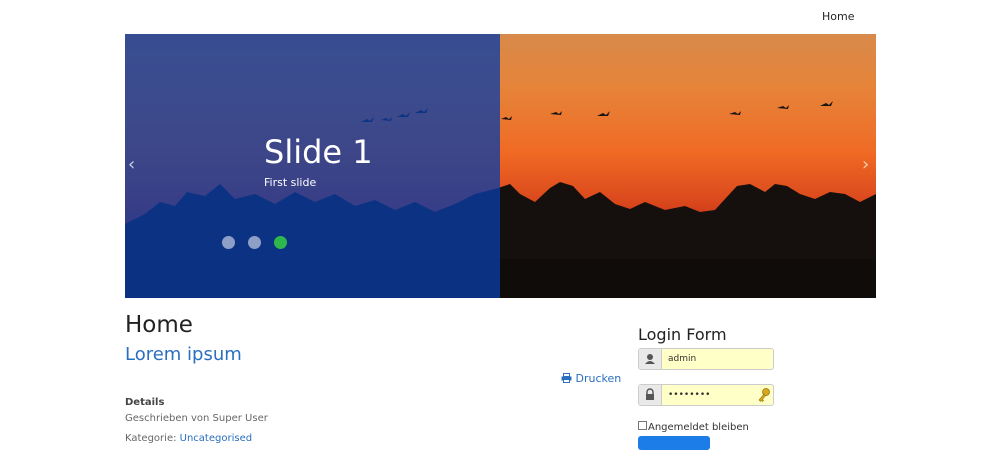  Describe the element at coordinates (598, 378) in the screenshot. I see `print-label: Drucken` at that location.